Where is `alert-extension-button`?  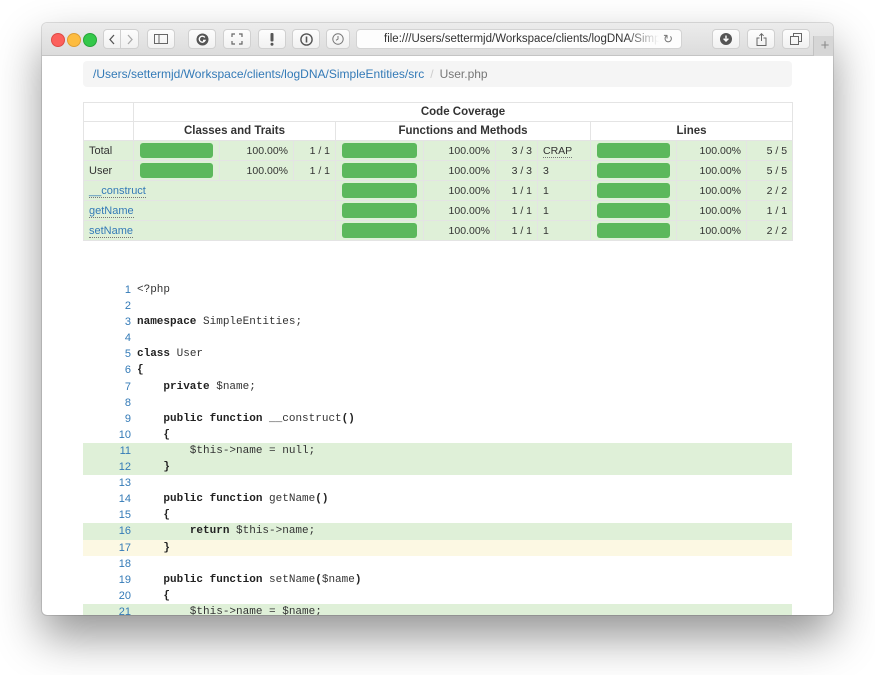
alert-extension-button is located at coordinates (272, 39).